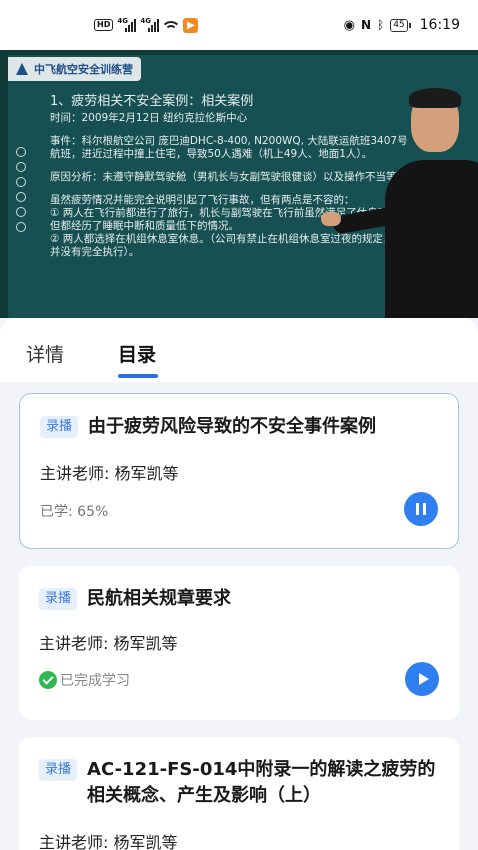 The image size is (478, 850). What do you see at coordinates (239, 350) in the screenshot?
I see `tab-bar: 详情 目录` at bounding box center [239, 350].